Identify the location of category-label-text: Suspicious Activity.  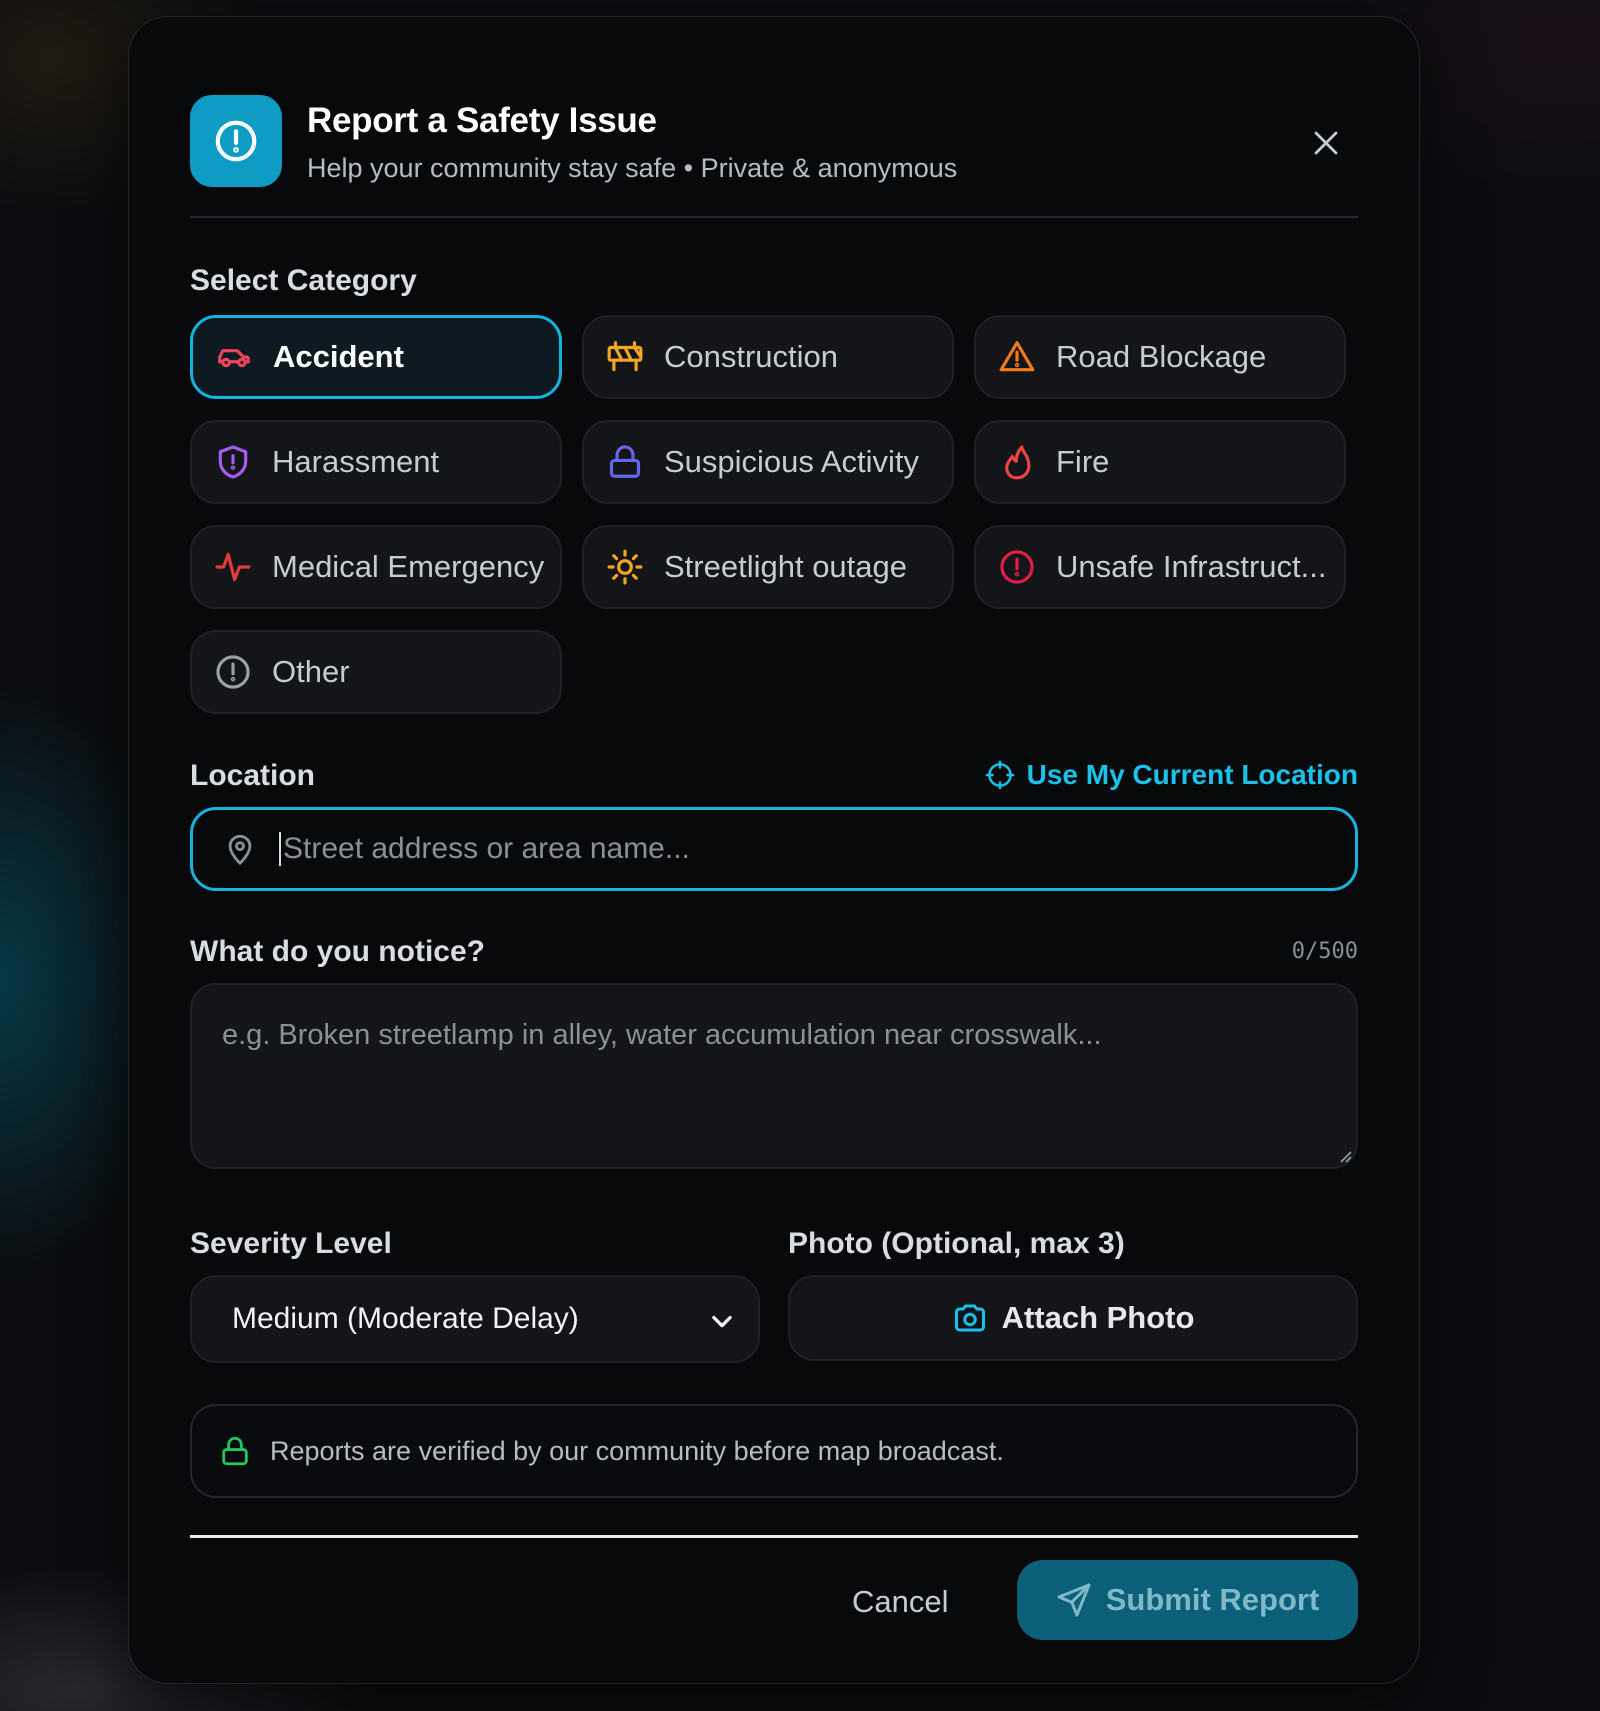
(791, 461).